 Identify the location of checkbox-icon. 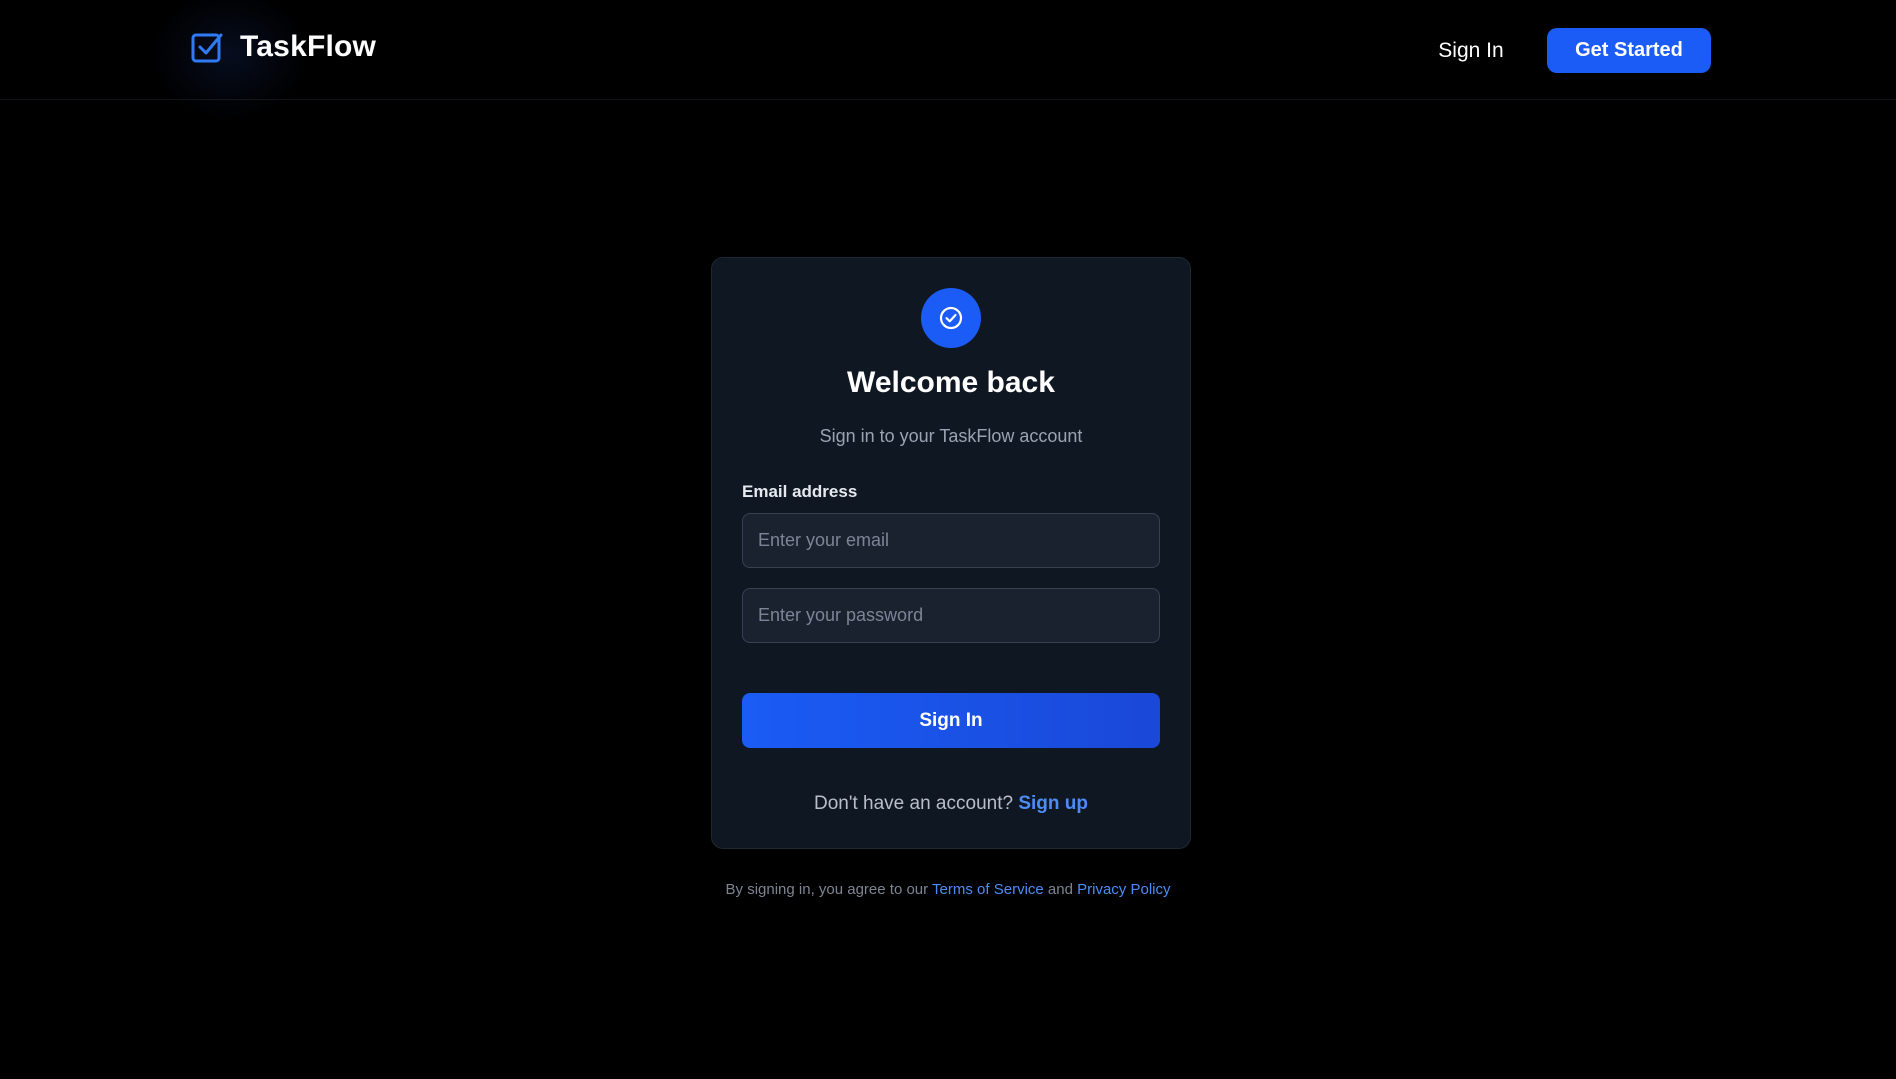
(207, 48).